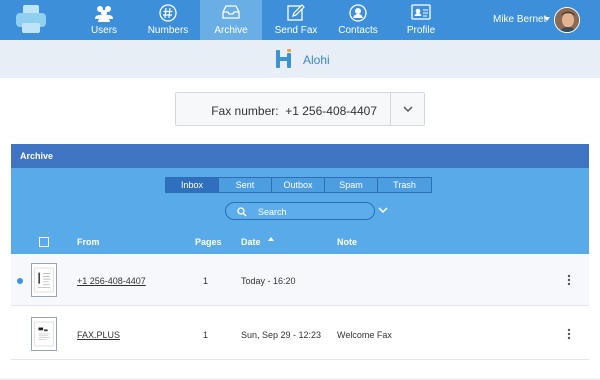 Image resolution: width=600 pixels, height=380 pixels. I want to click on nav-send-fax: Send Fax, so click(296, 20).